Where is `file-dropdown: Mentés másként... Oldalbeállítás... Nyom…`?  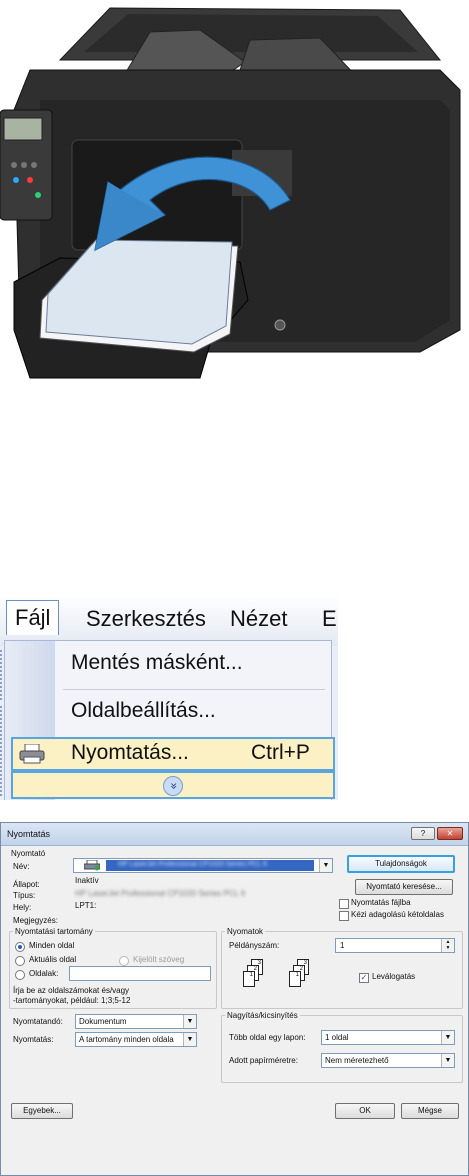 file-dropdown: Mentés másként... Oldalbeállítás... Nyom… is located at coordinates (169, 720).